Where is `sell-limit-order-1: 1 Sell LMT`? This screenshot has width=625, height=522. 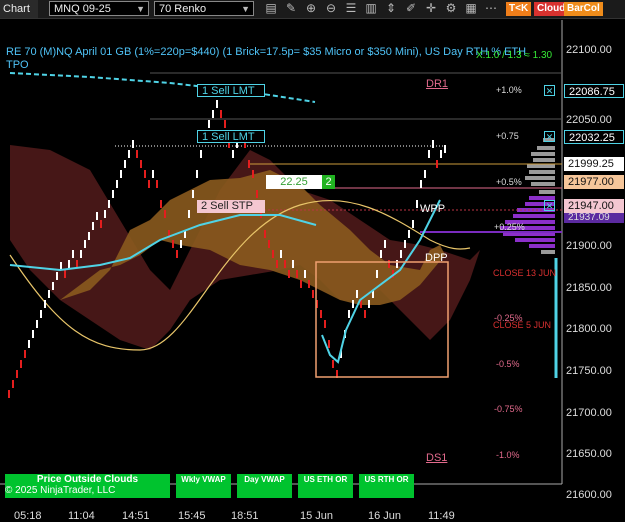
sell-limit-order-1: 1 Sell LMT is located at coordinates (231, 90).